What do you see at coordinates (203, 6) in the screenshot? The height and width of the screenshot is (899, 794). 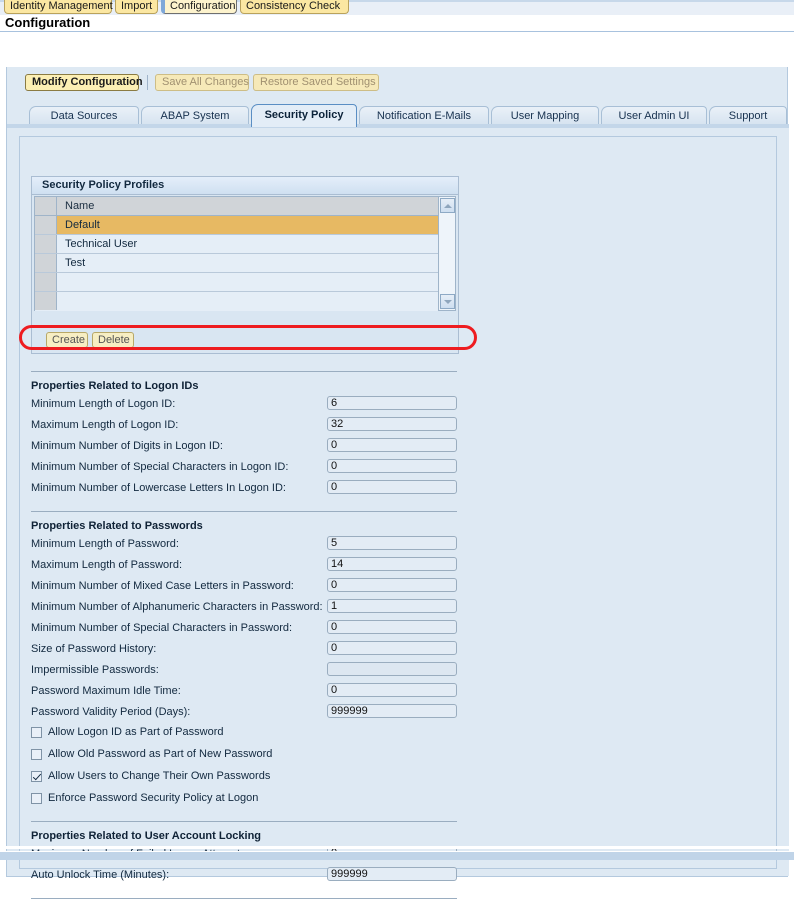 I see `app-tab-label: Configuration` at bounding box center [203, 6].